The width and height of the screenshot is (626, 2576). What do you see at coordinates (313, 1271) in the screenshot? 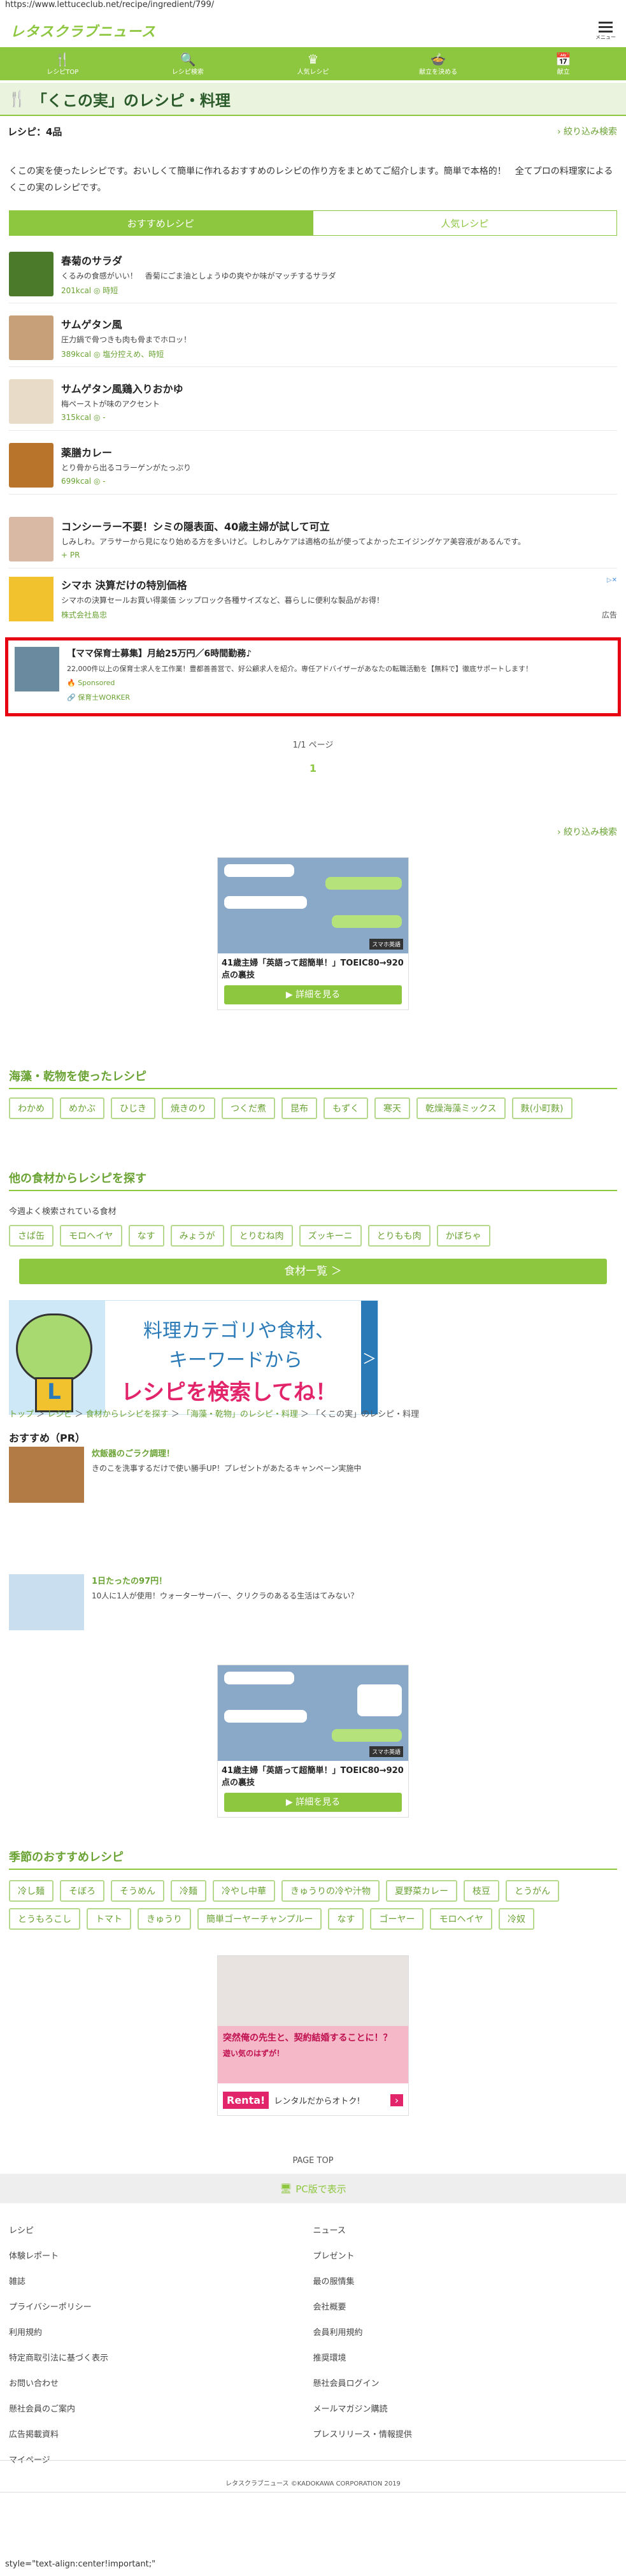
I see `ingredient-list-button: 食材一覧 ＞` at bounding box center [313, 1271].